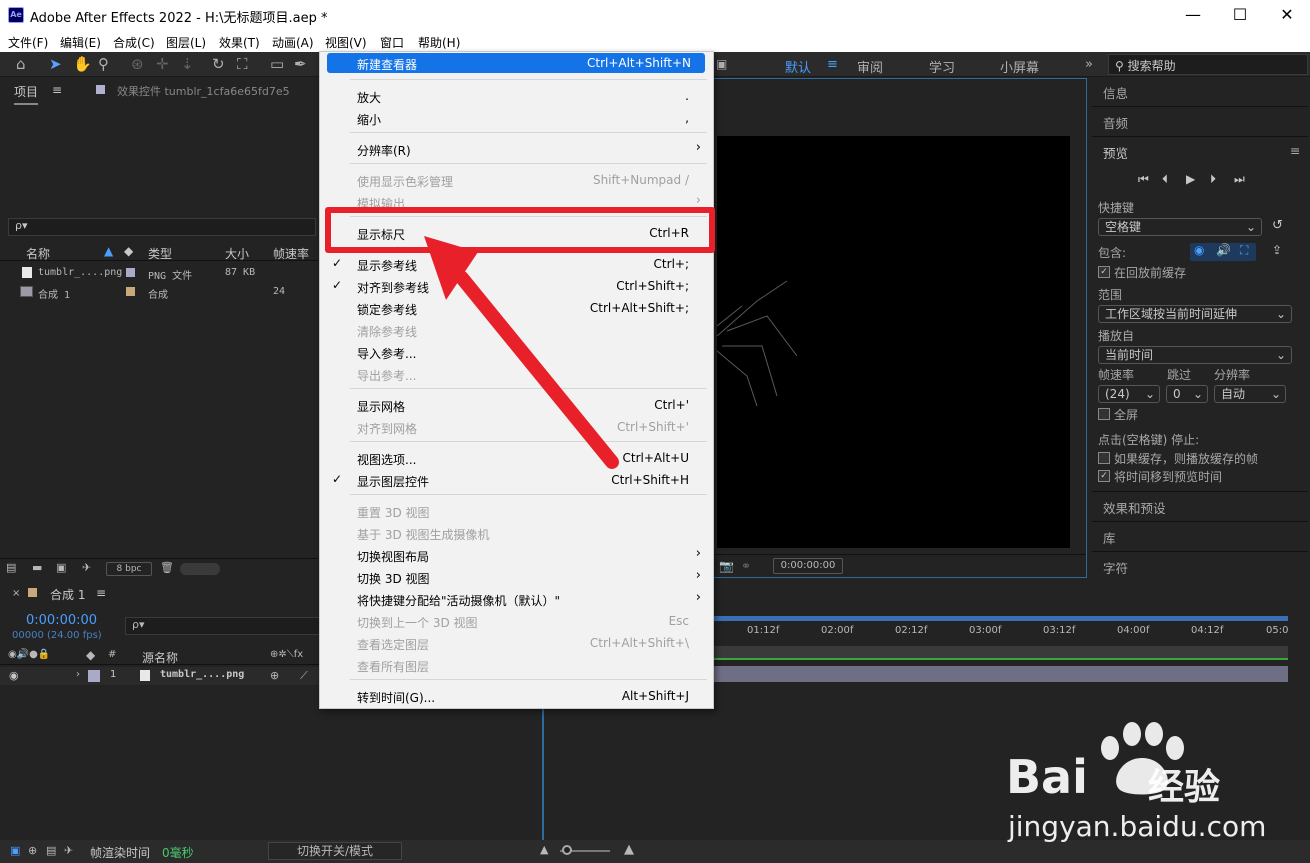 The height and width of the screenshot is (863, 1310). I want to click on bit-depth-button: 8 bpc, so click(129, 569).